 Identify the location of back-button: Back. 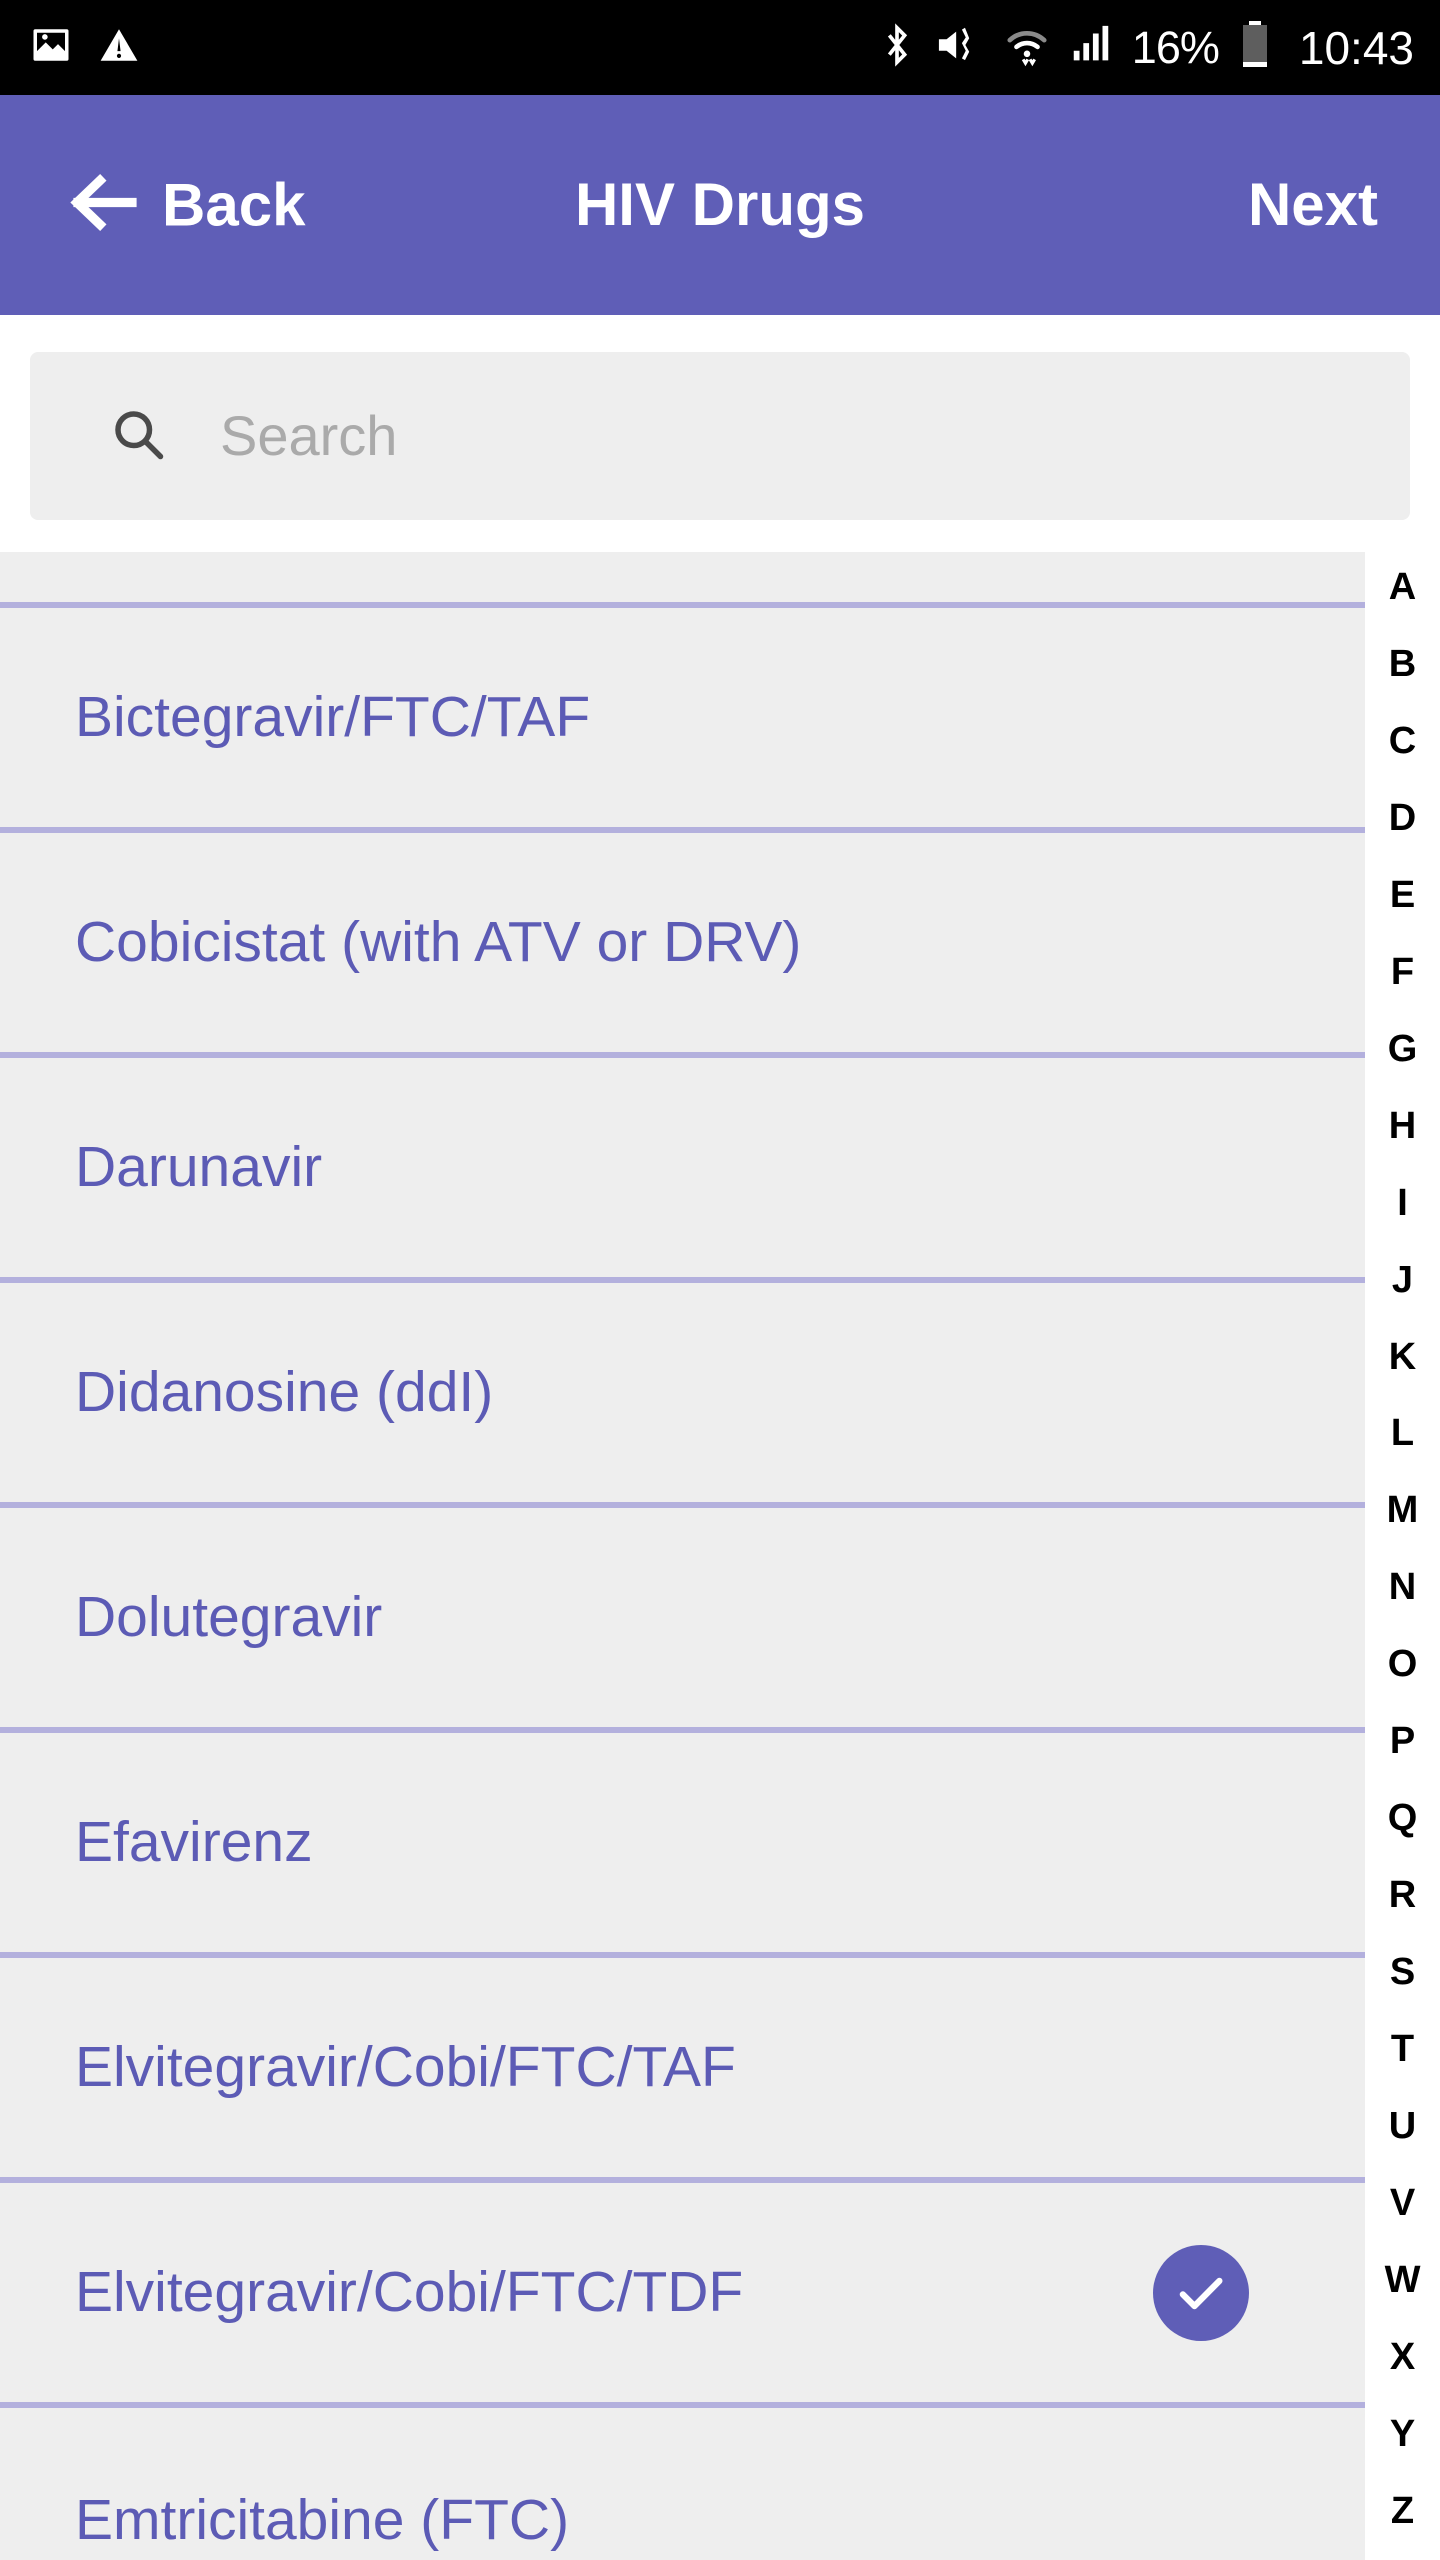
(186, 205).